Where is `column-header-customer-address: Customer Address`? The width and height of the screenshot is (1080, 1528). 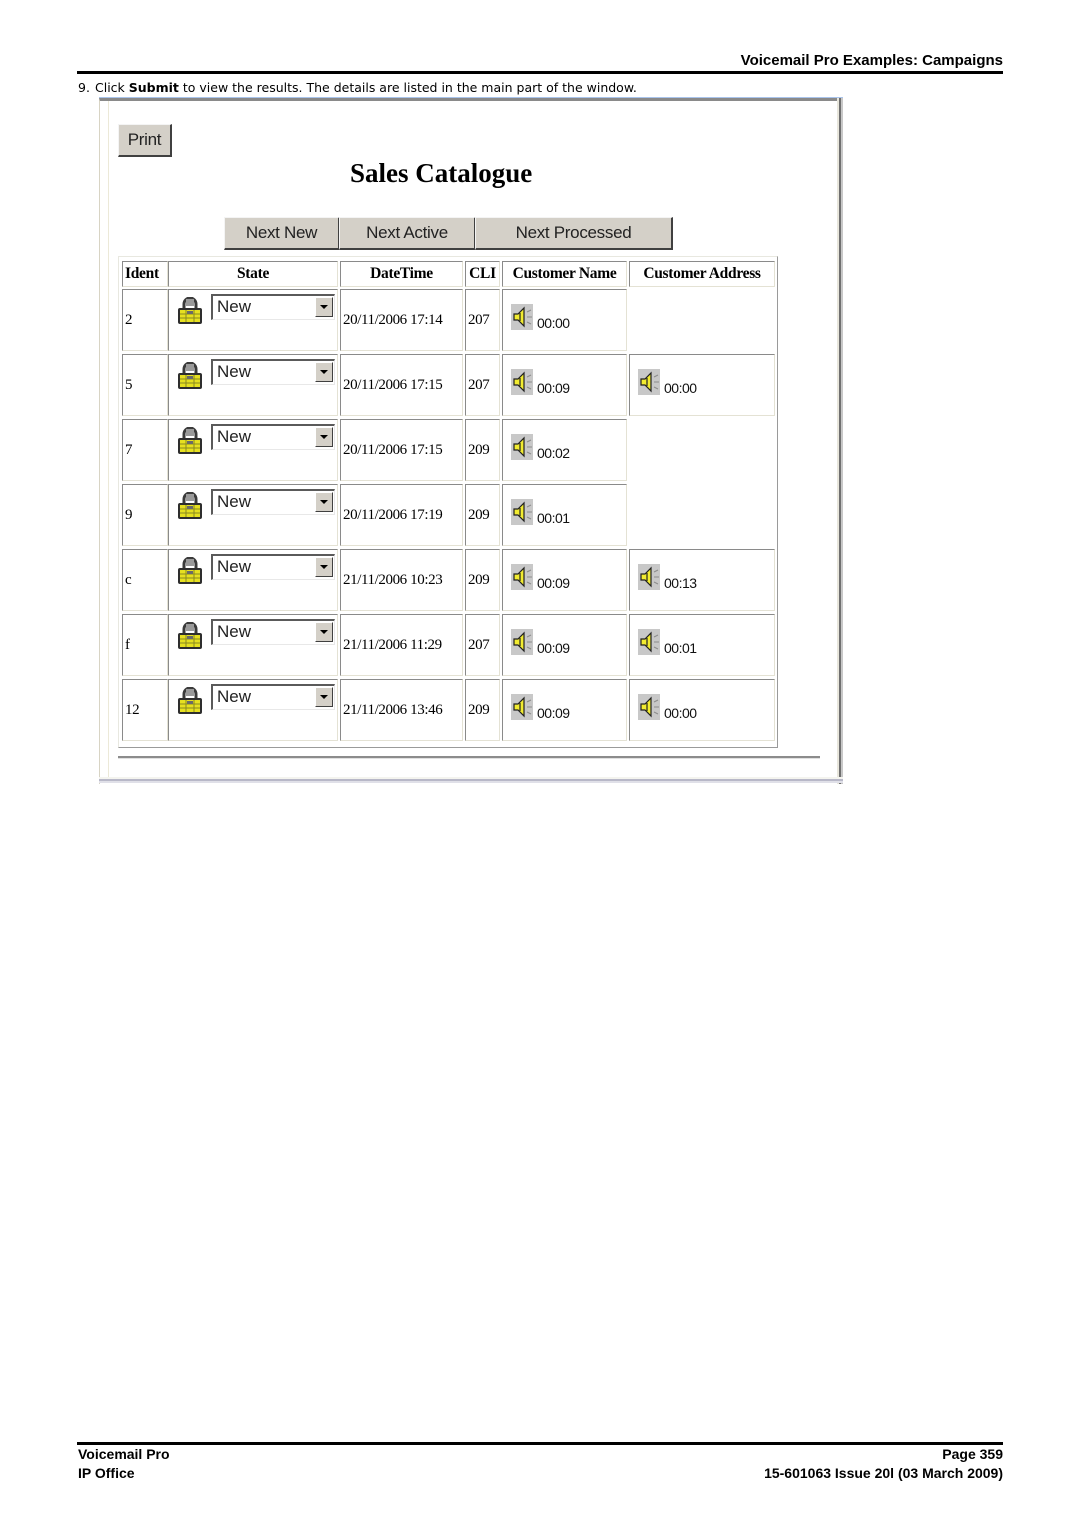
column-header-customer-address: Customer Address is located at coordinates (702, 274).